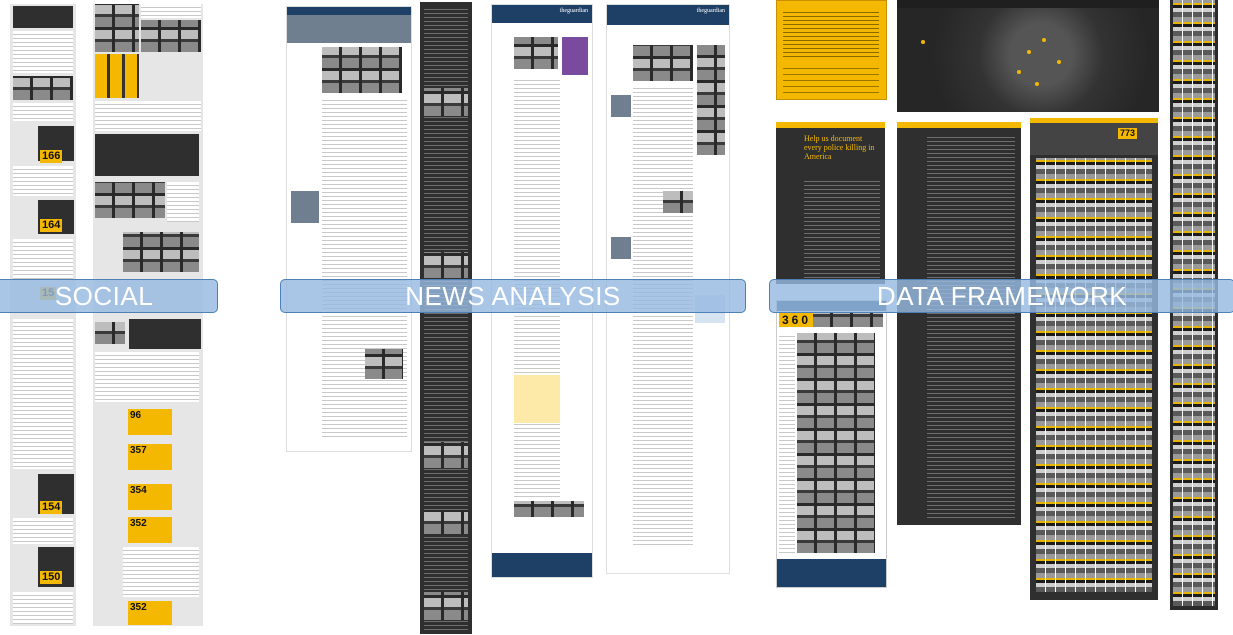  I want to click on data-methodology-bar, so click(959, 125).